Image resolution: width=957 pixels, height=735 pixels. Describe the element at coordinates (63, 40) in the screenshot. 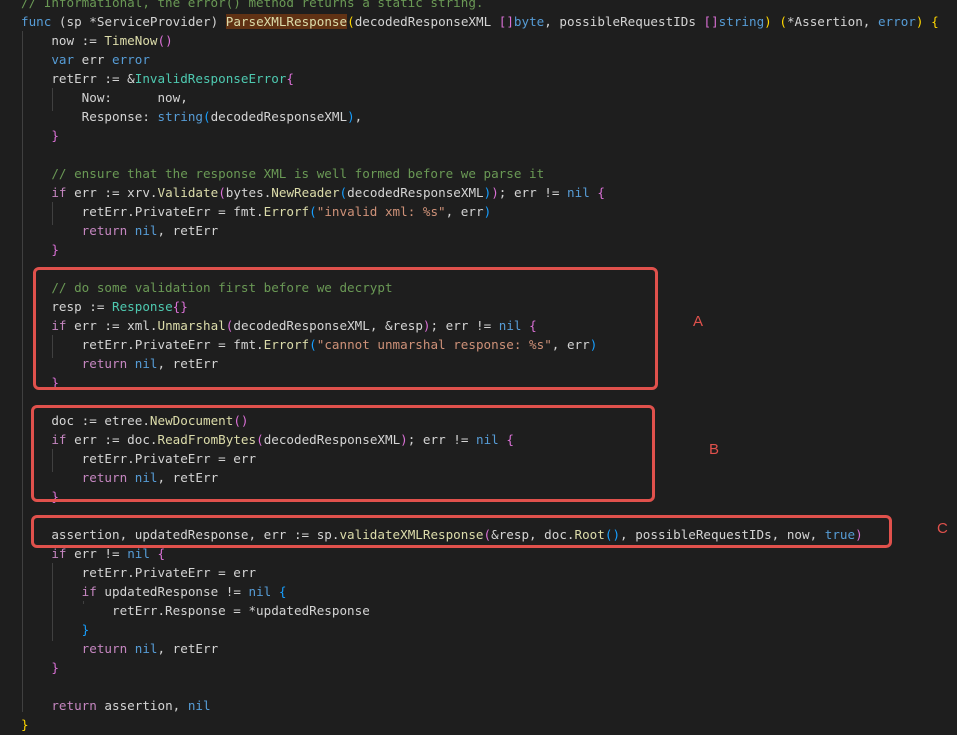

I see `code-token: now :=` at that location.